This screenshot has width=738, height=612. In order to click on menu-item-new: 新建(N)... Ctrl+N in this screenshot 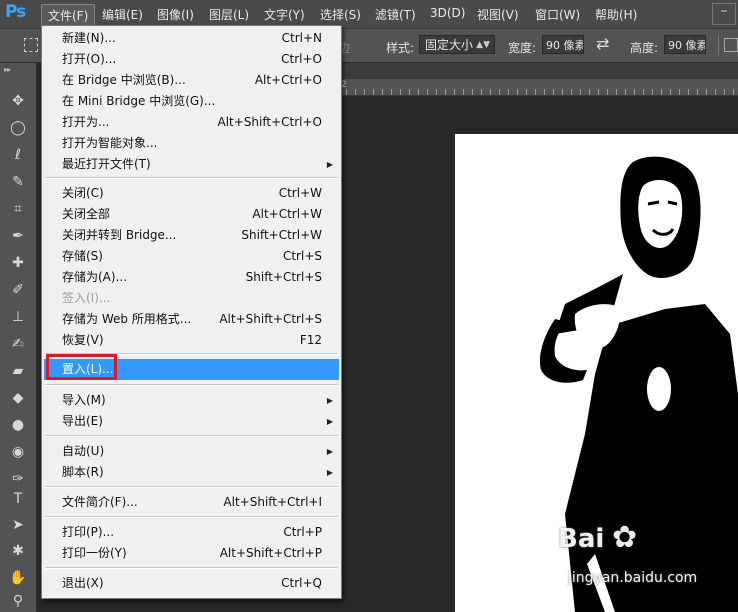, I will do `click(191, 38)`.